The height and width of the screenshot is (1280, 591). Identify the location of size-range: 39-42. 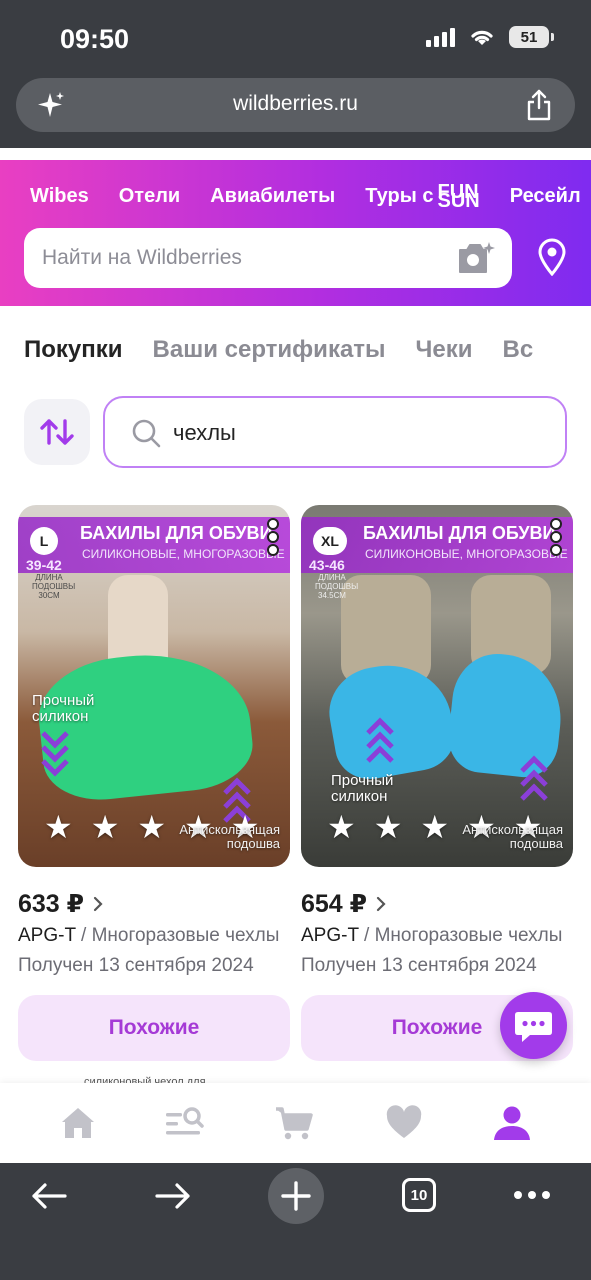
(44, 565).